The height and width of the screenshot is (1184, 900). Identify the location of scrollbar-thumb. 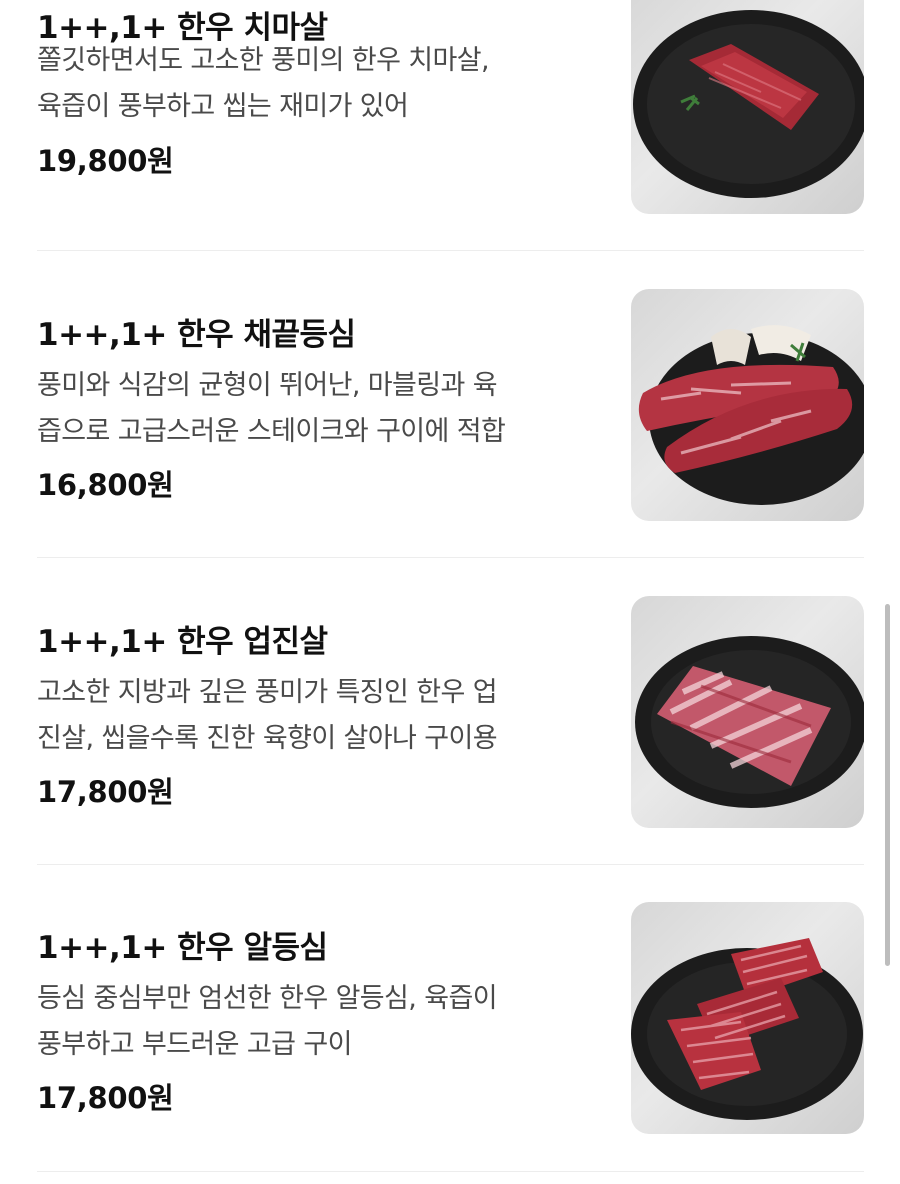
(887, 785).